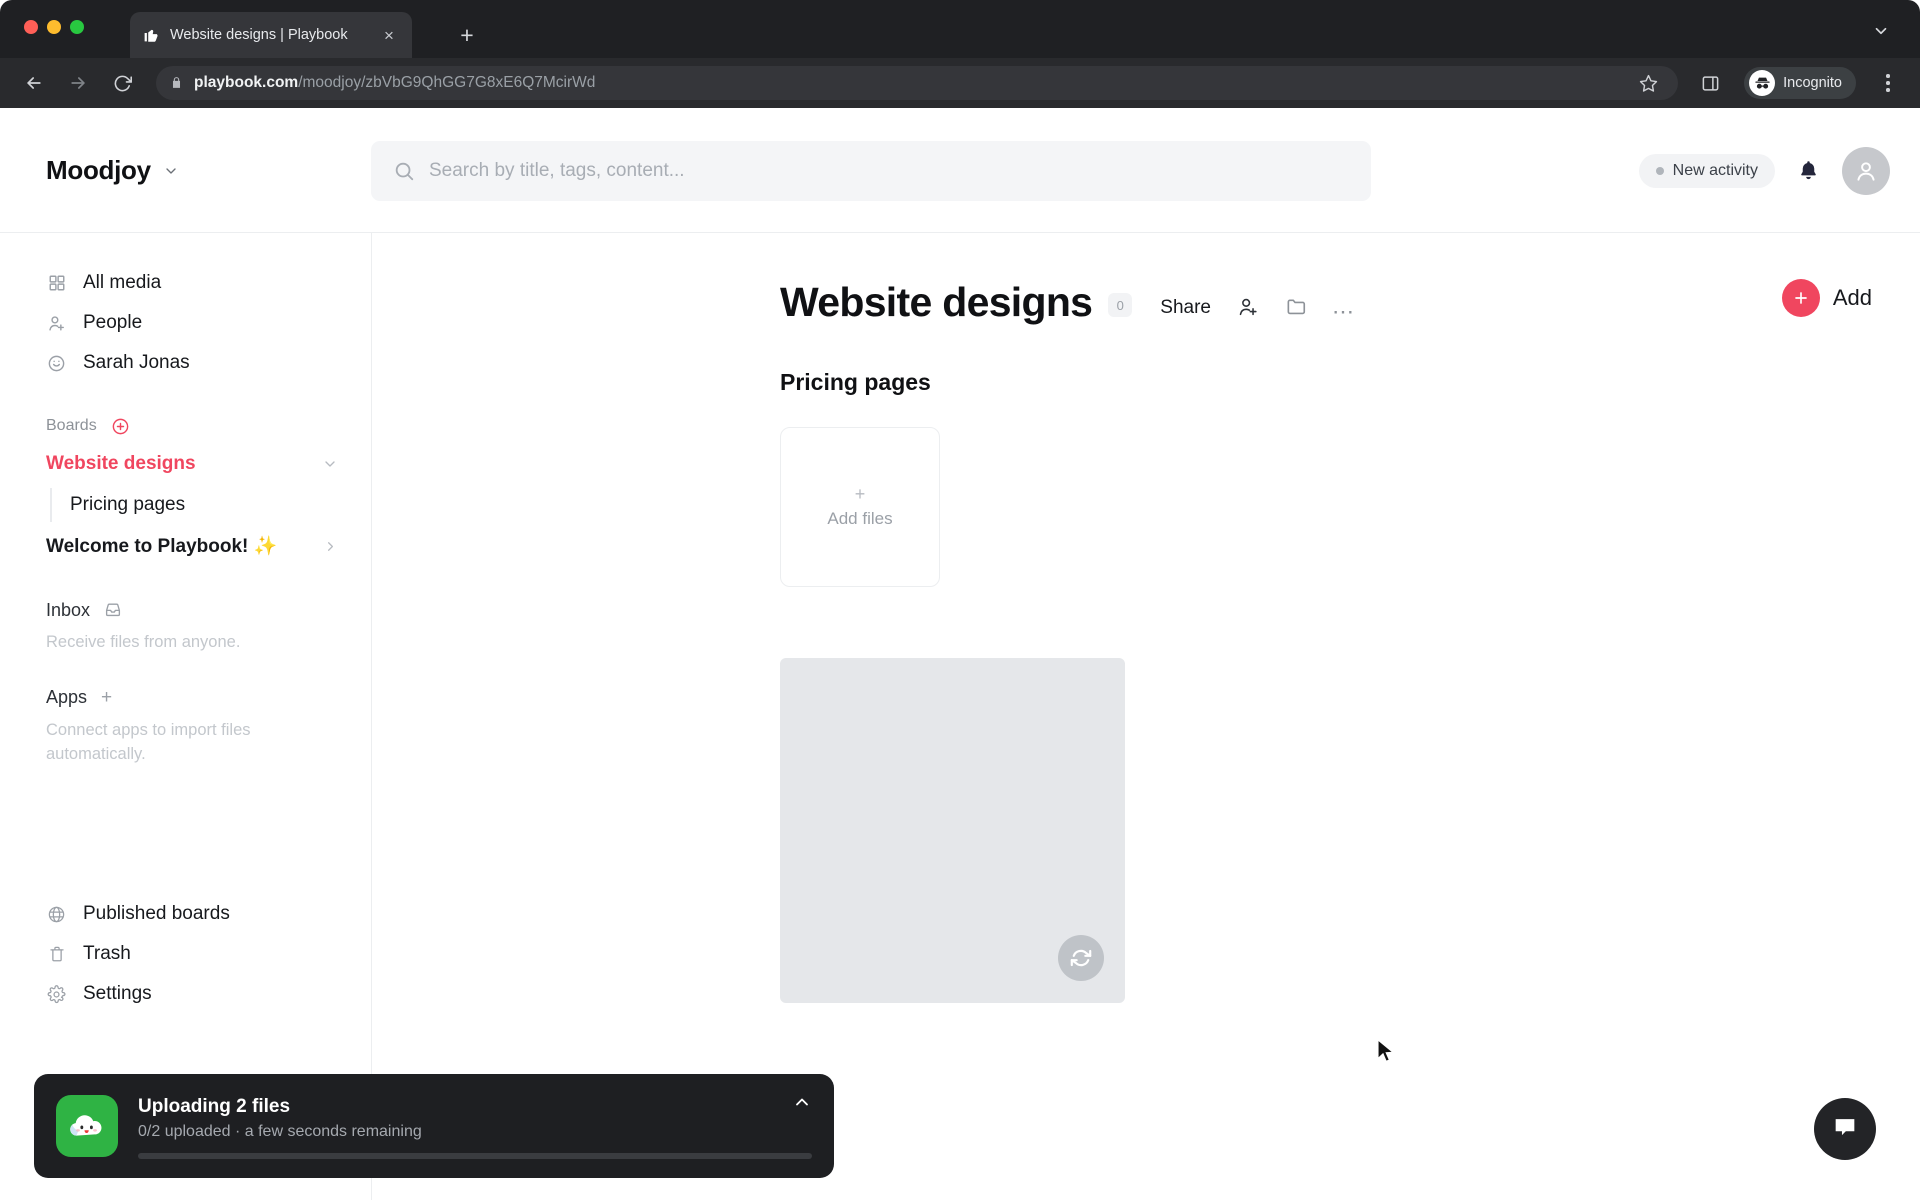  I want to click on window-controls, so click(54, 27).